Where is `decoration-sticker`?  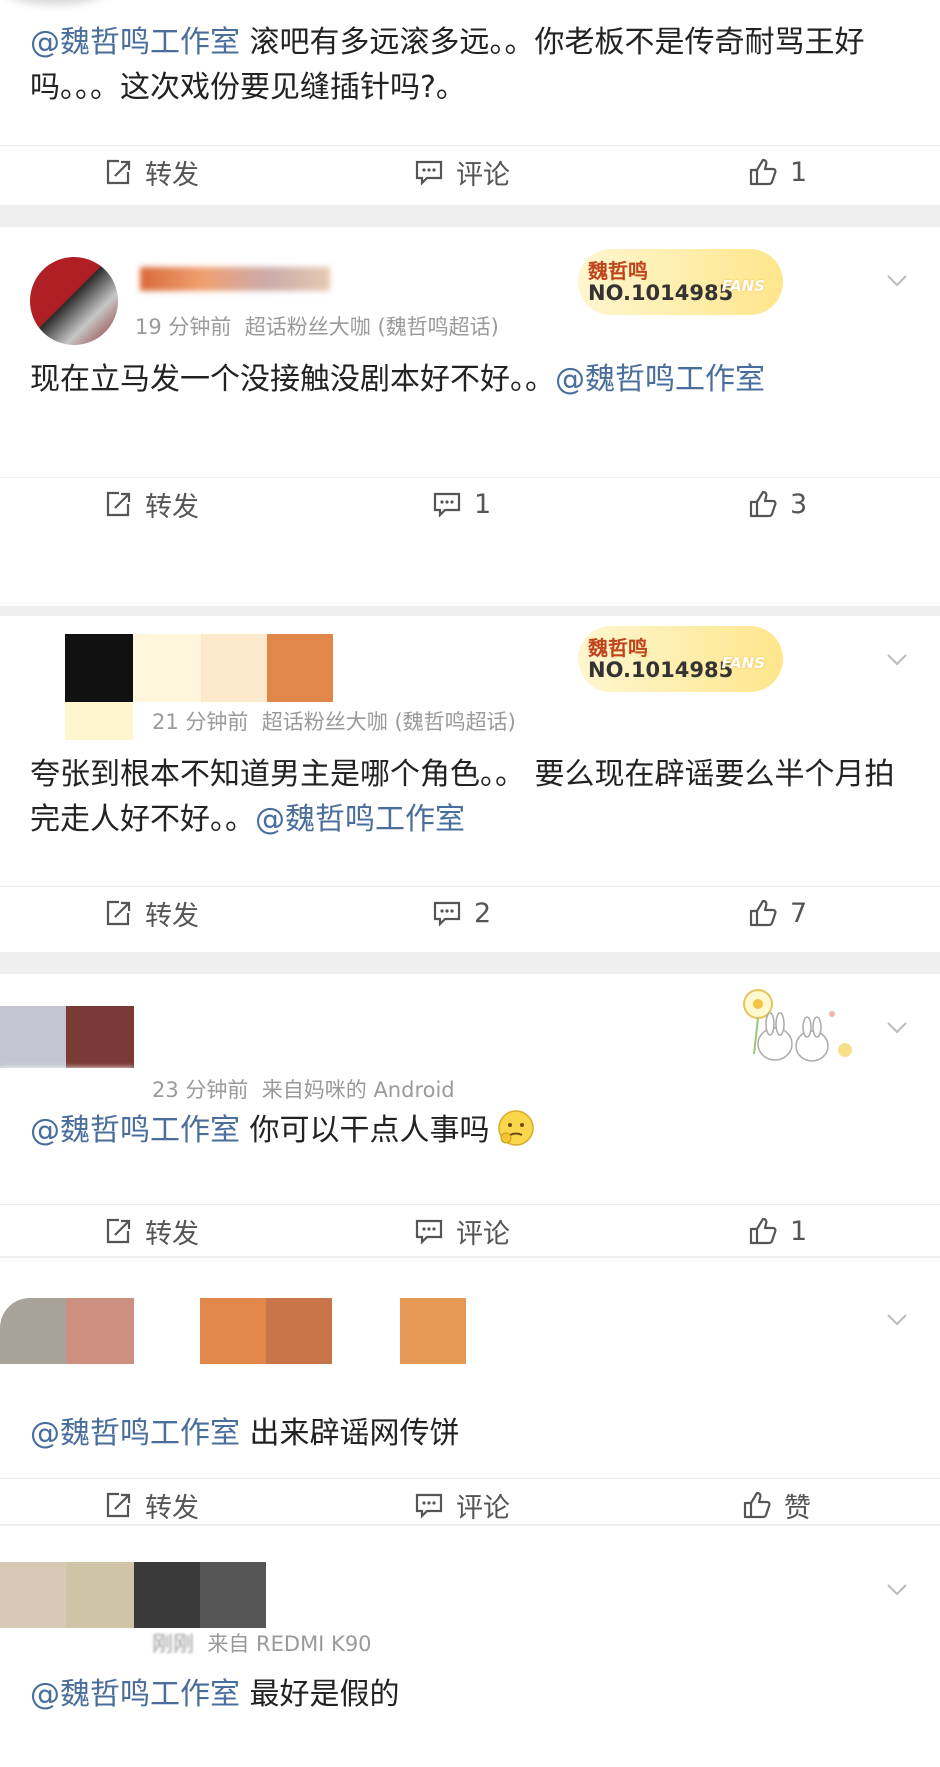 decoration-sticker is located at coordinates (795, 1029).